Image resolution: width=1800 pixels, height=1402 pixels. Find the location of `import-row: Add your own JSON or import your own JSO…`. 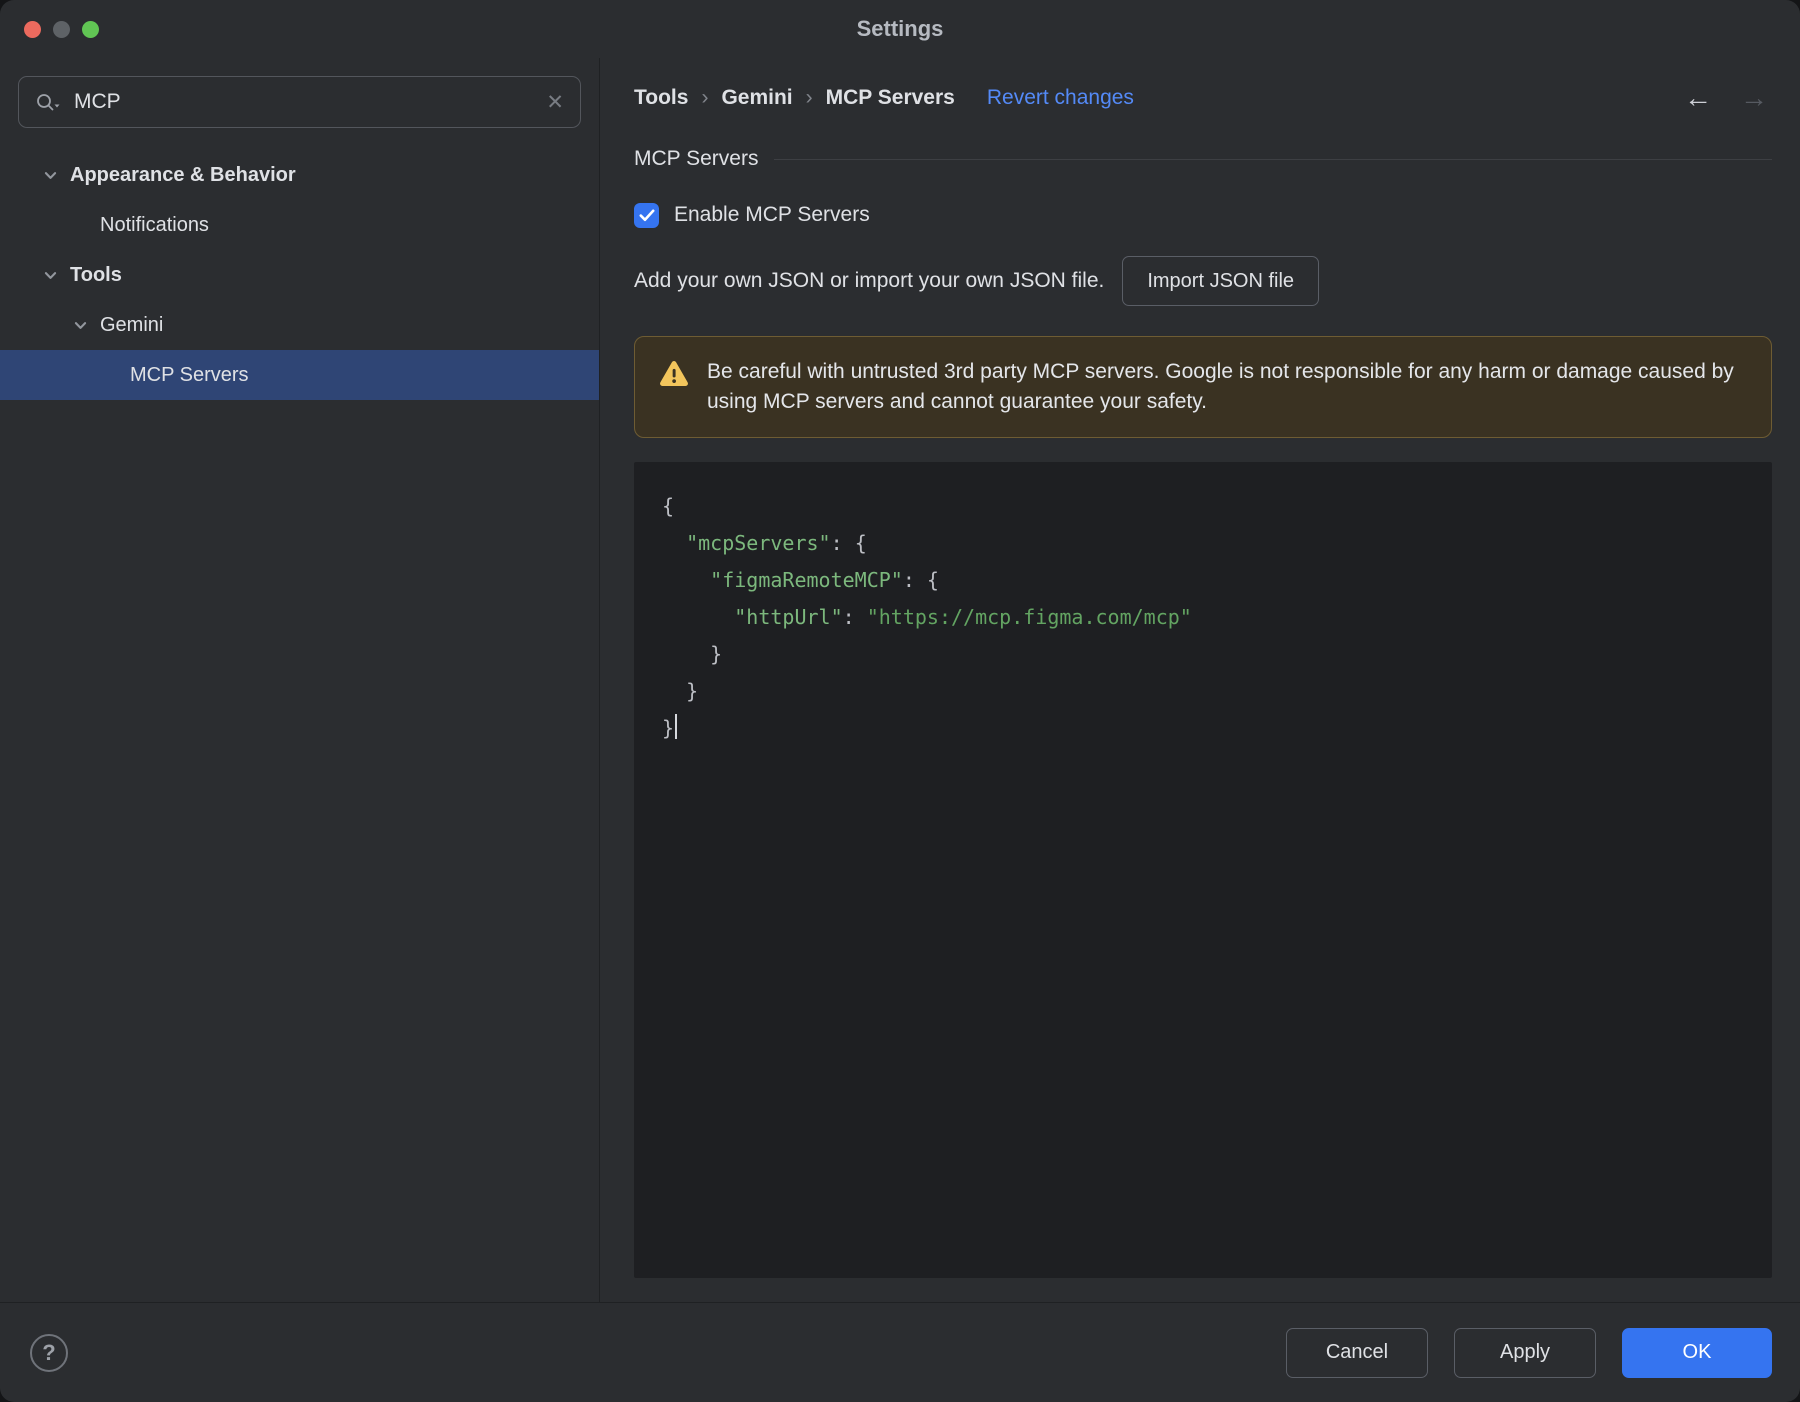

import-row: Add your own JSON or import your own JSO… is located at coordinates (1203, 281).